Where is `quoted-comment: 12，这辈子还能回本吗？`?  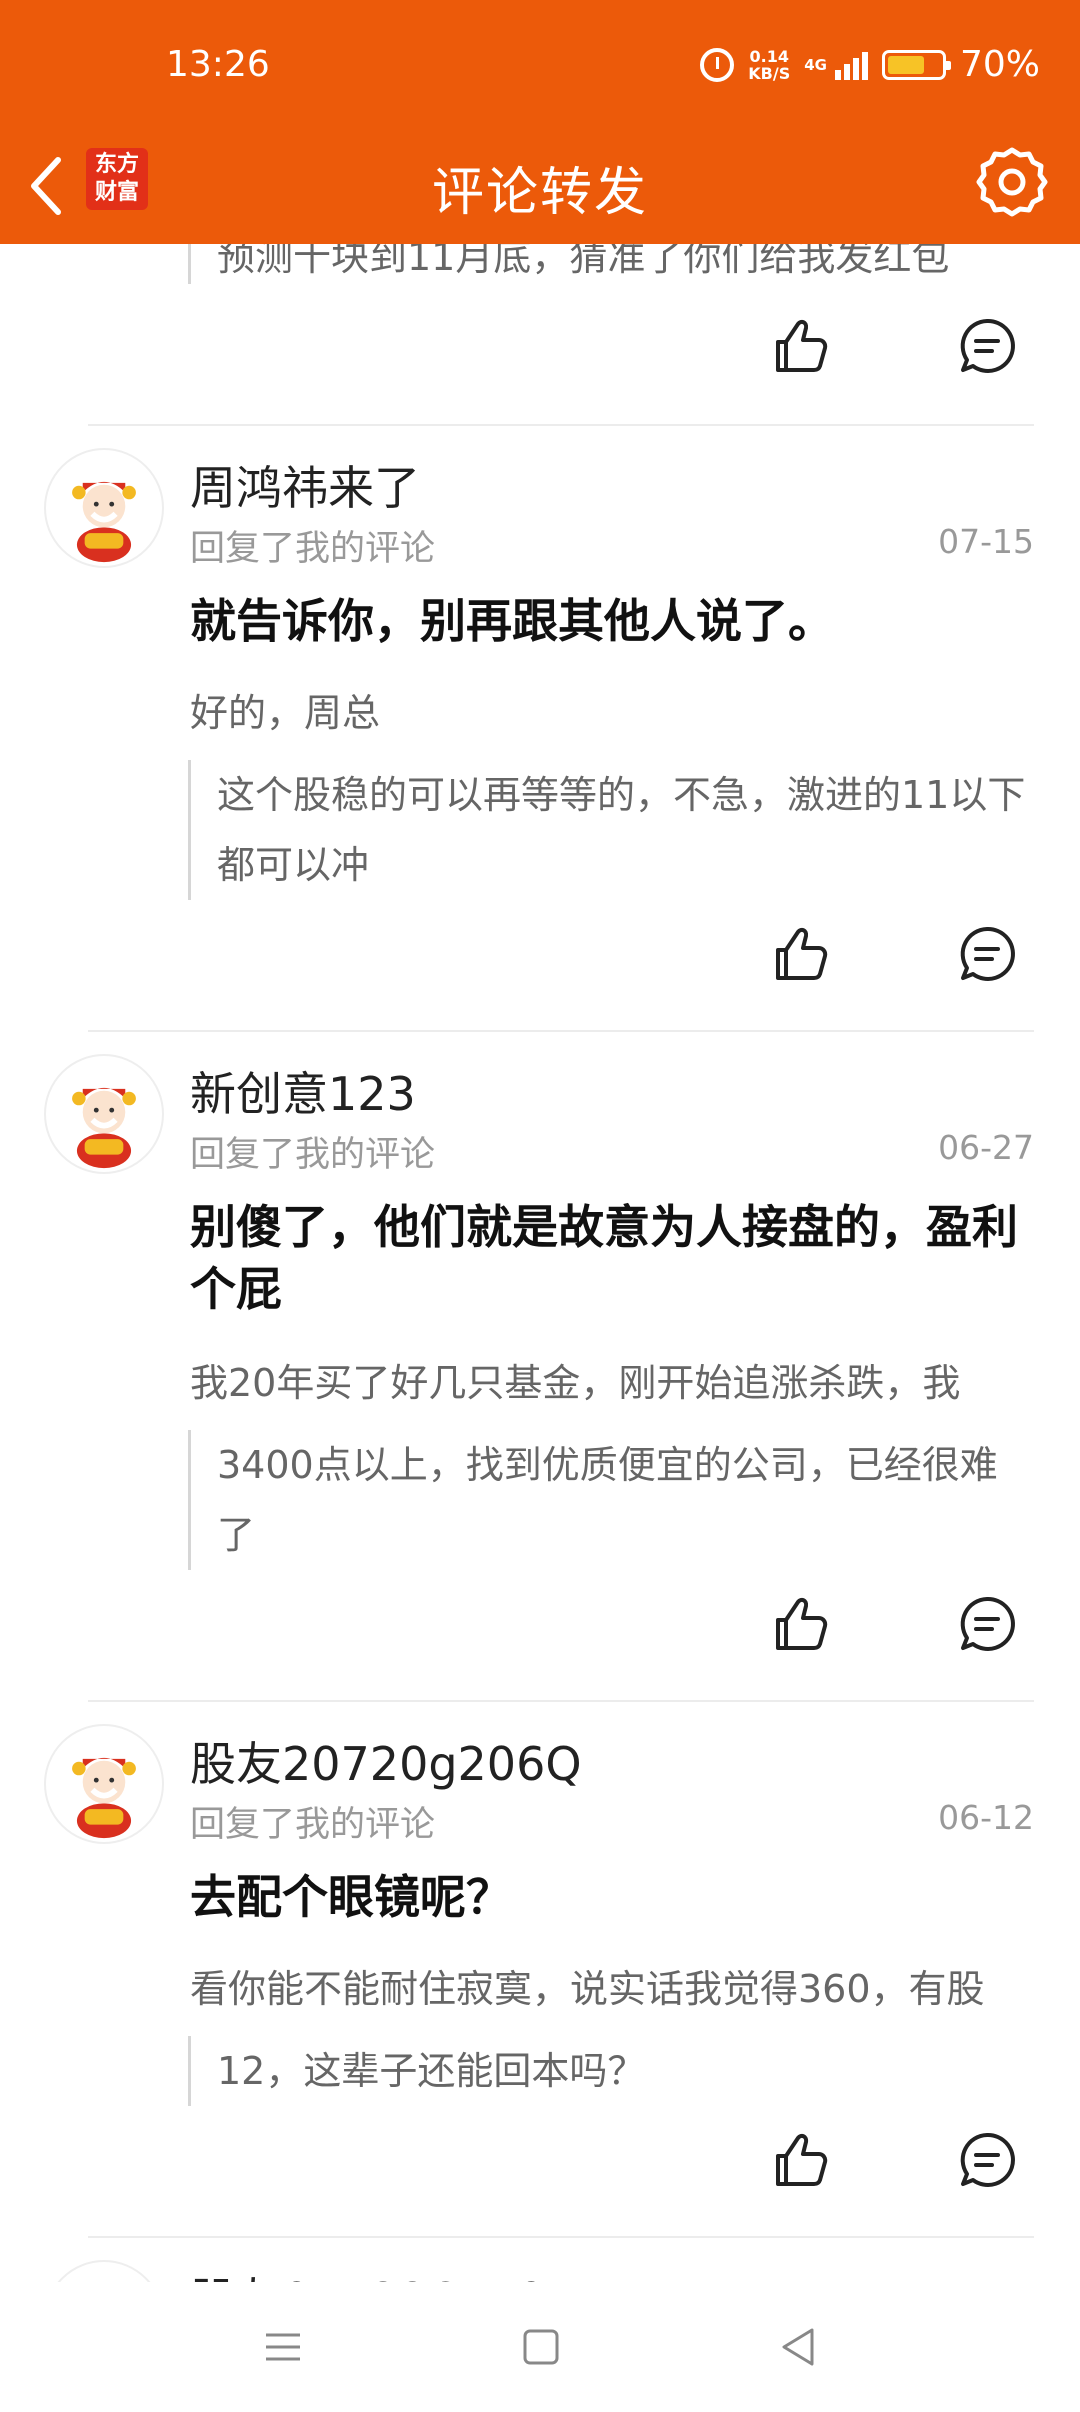 quoted-comment: 12，这辈子还能回本吗？ is located at coordinates (608, 2071).